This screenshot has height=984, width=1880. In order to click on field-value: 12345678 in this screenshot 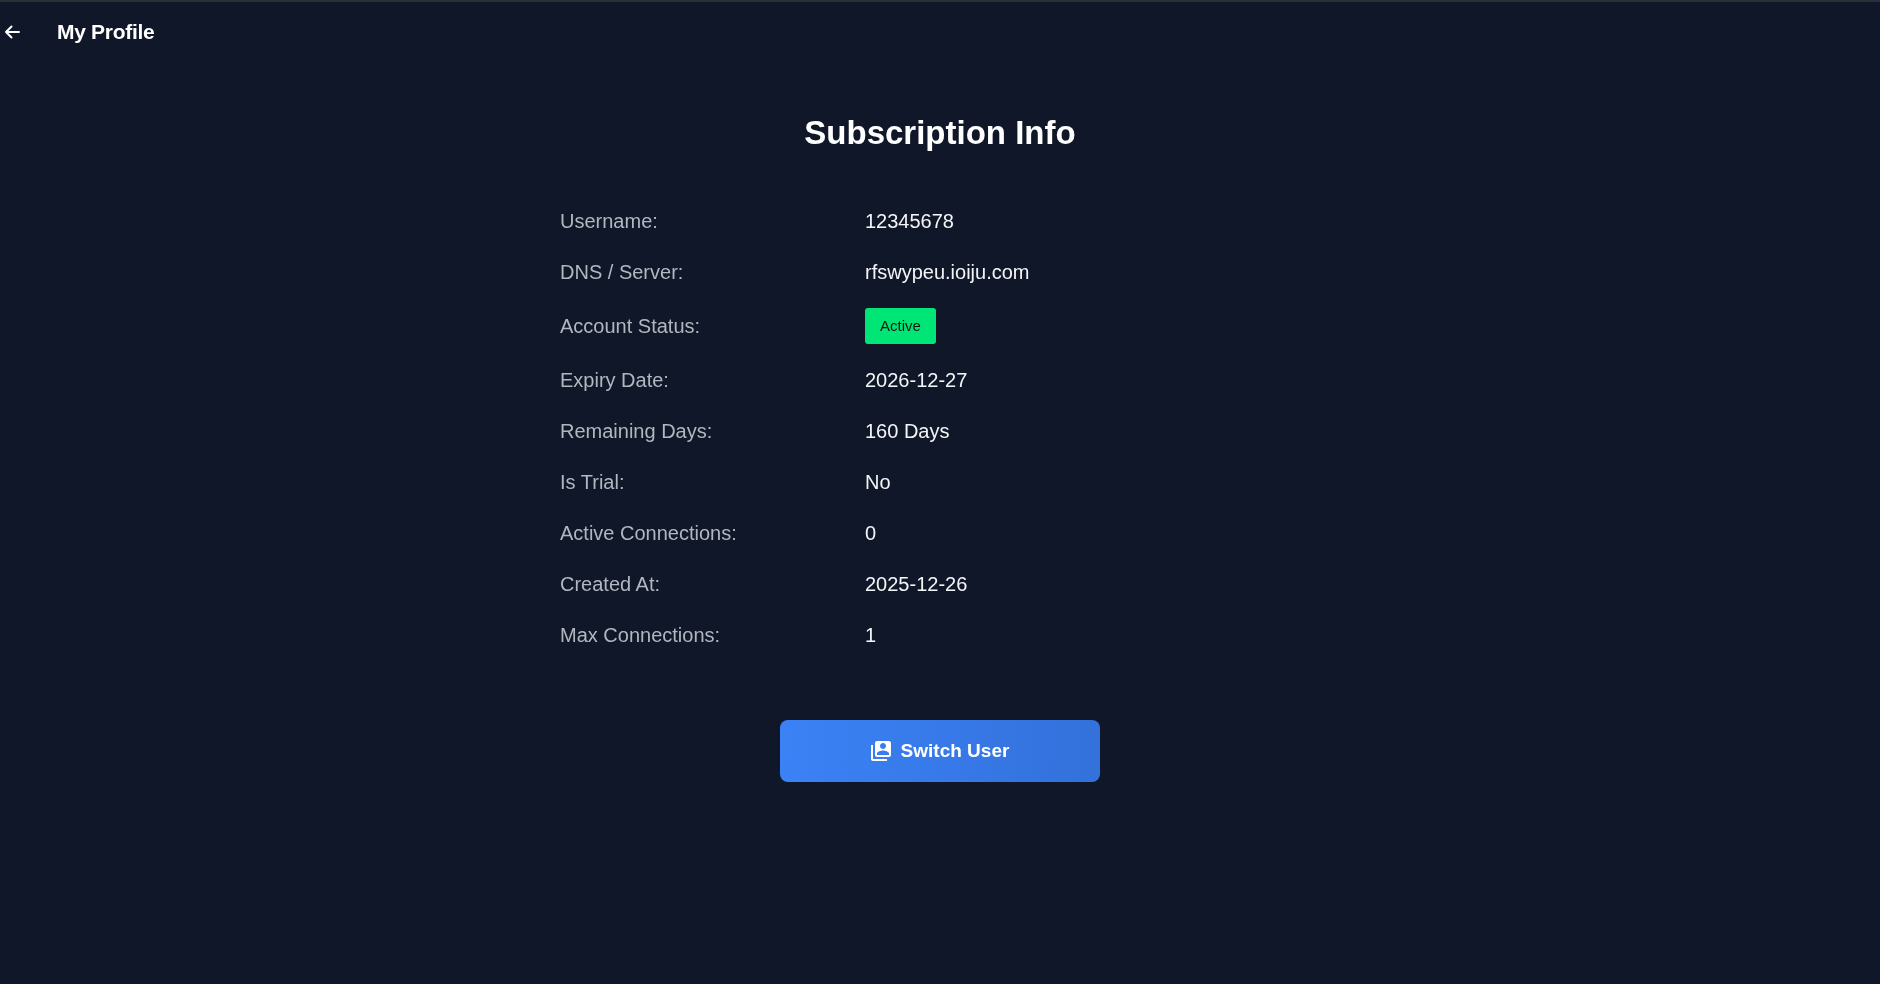, I will do `click(909, 221)`.